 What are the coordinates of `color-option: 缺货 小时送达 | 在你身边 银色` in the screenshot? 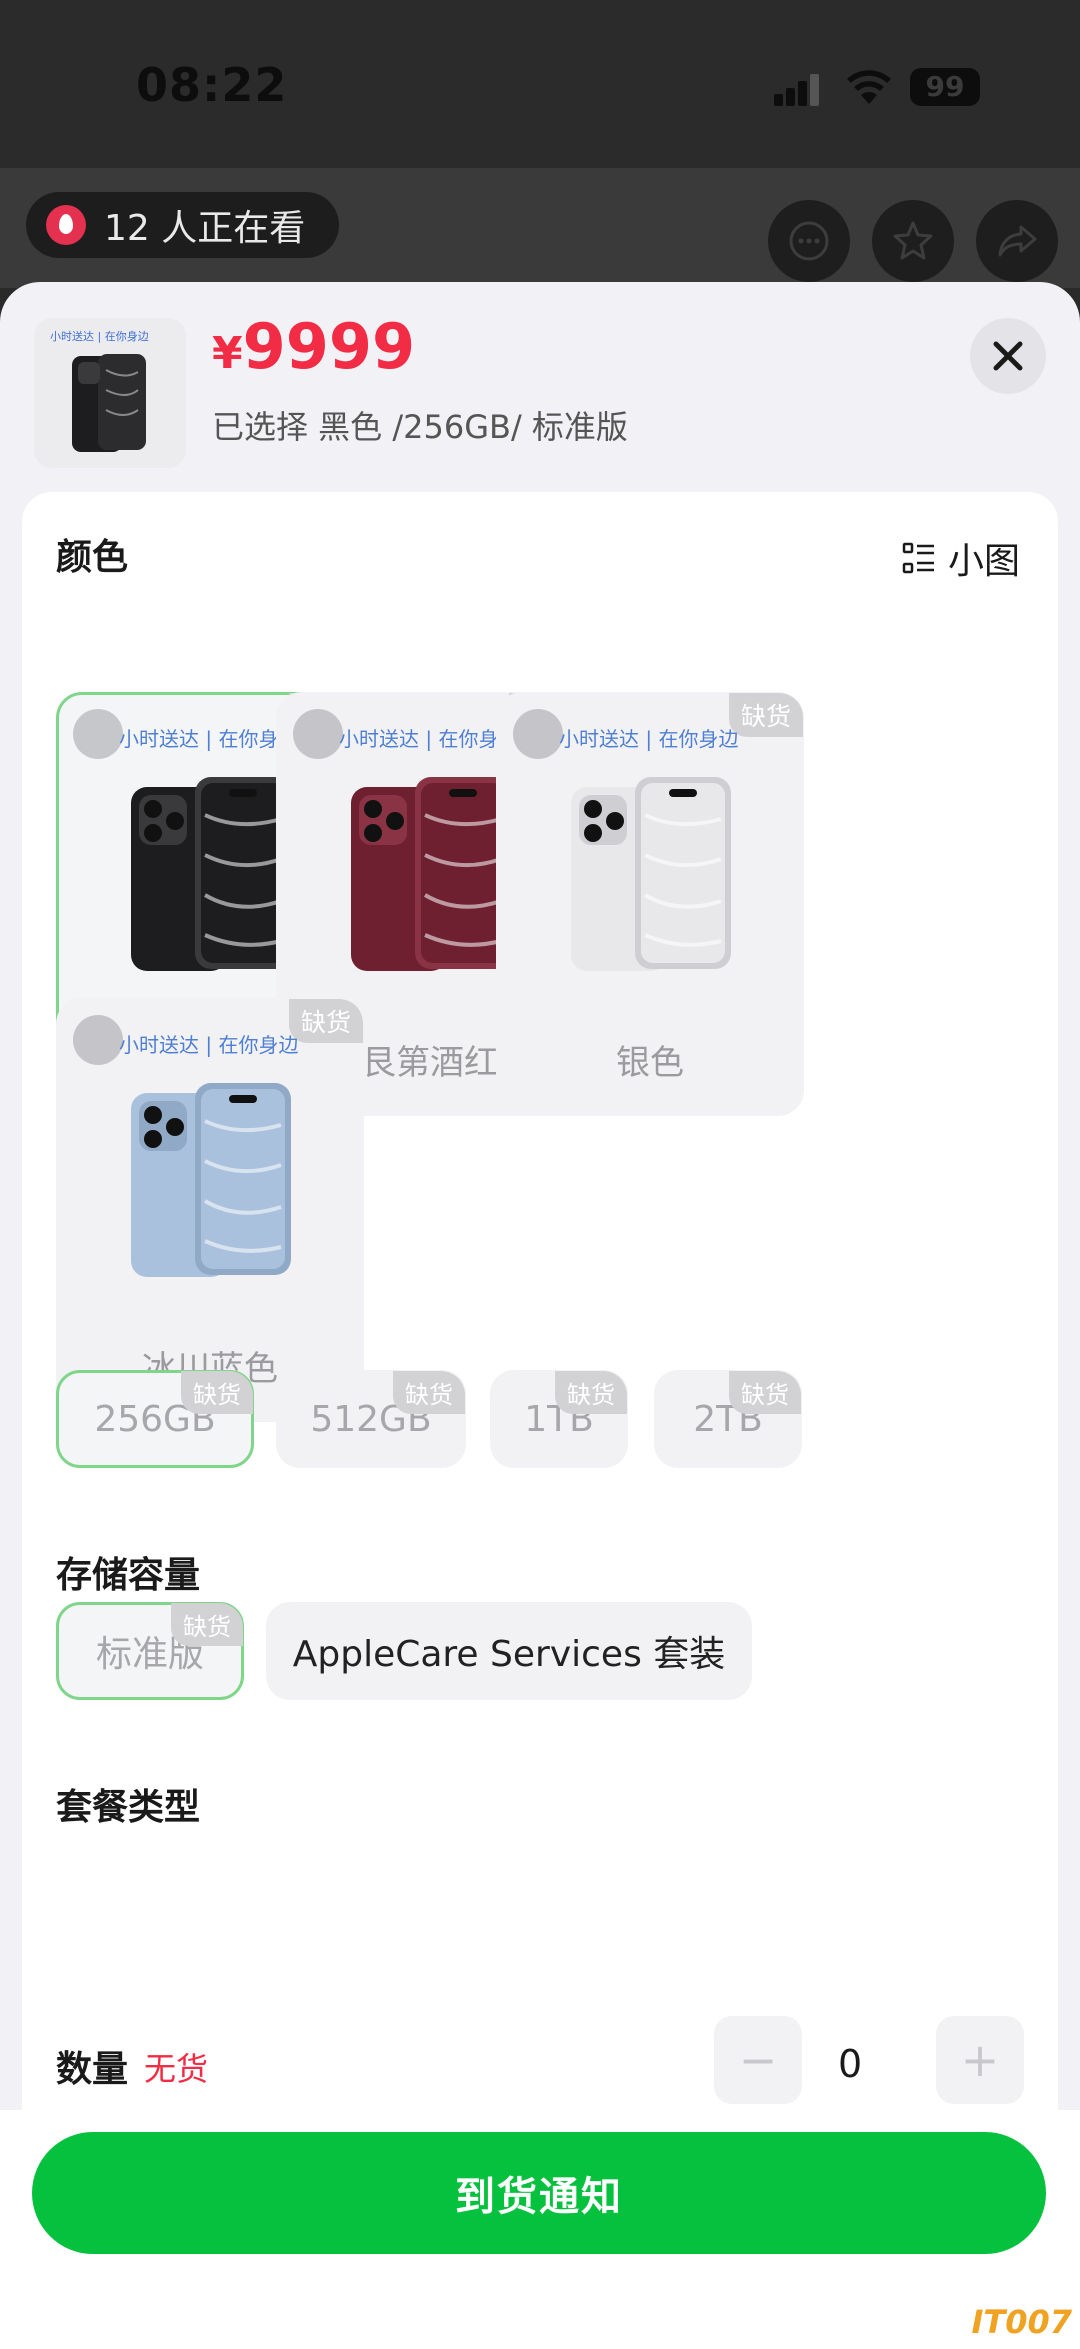 It's located at (650, 904).